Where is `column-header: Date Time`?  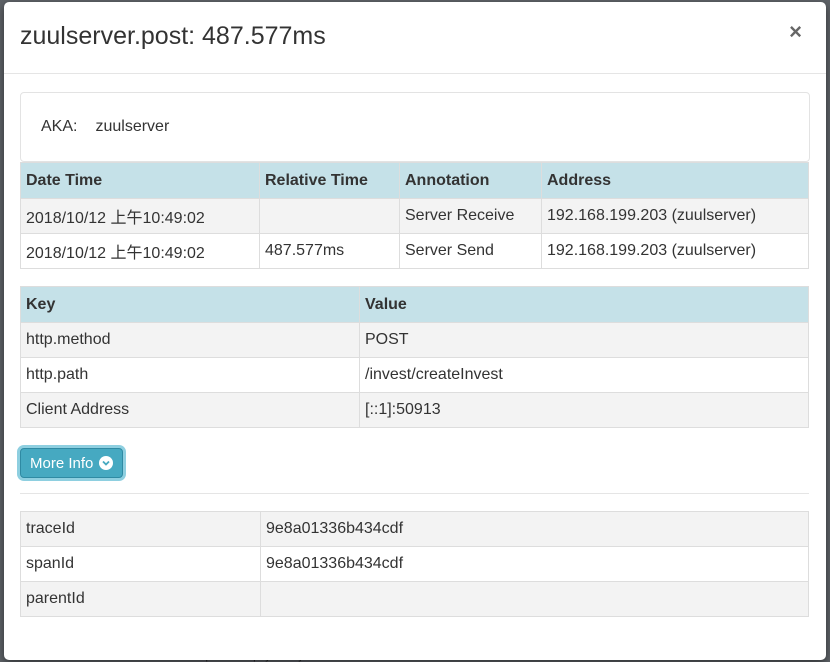 column-header: Date Time is located at coordinates (140, 180).